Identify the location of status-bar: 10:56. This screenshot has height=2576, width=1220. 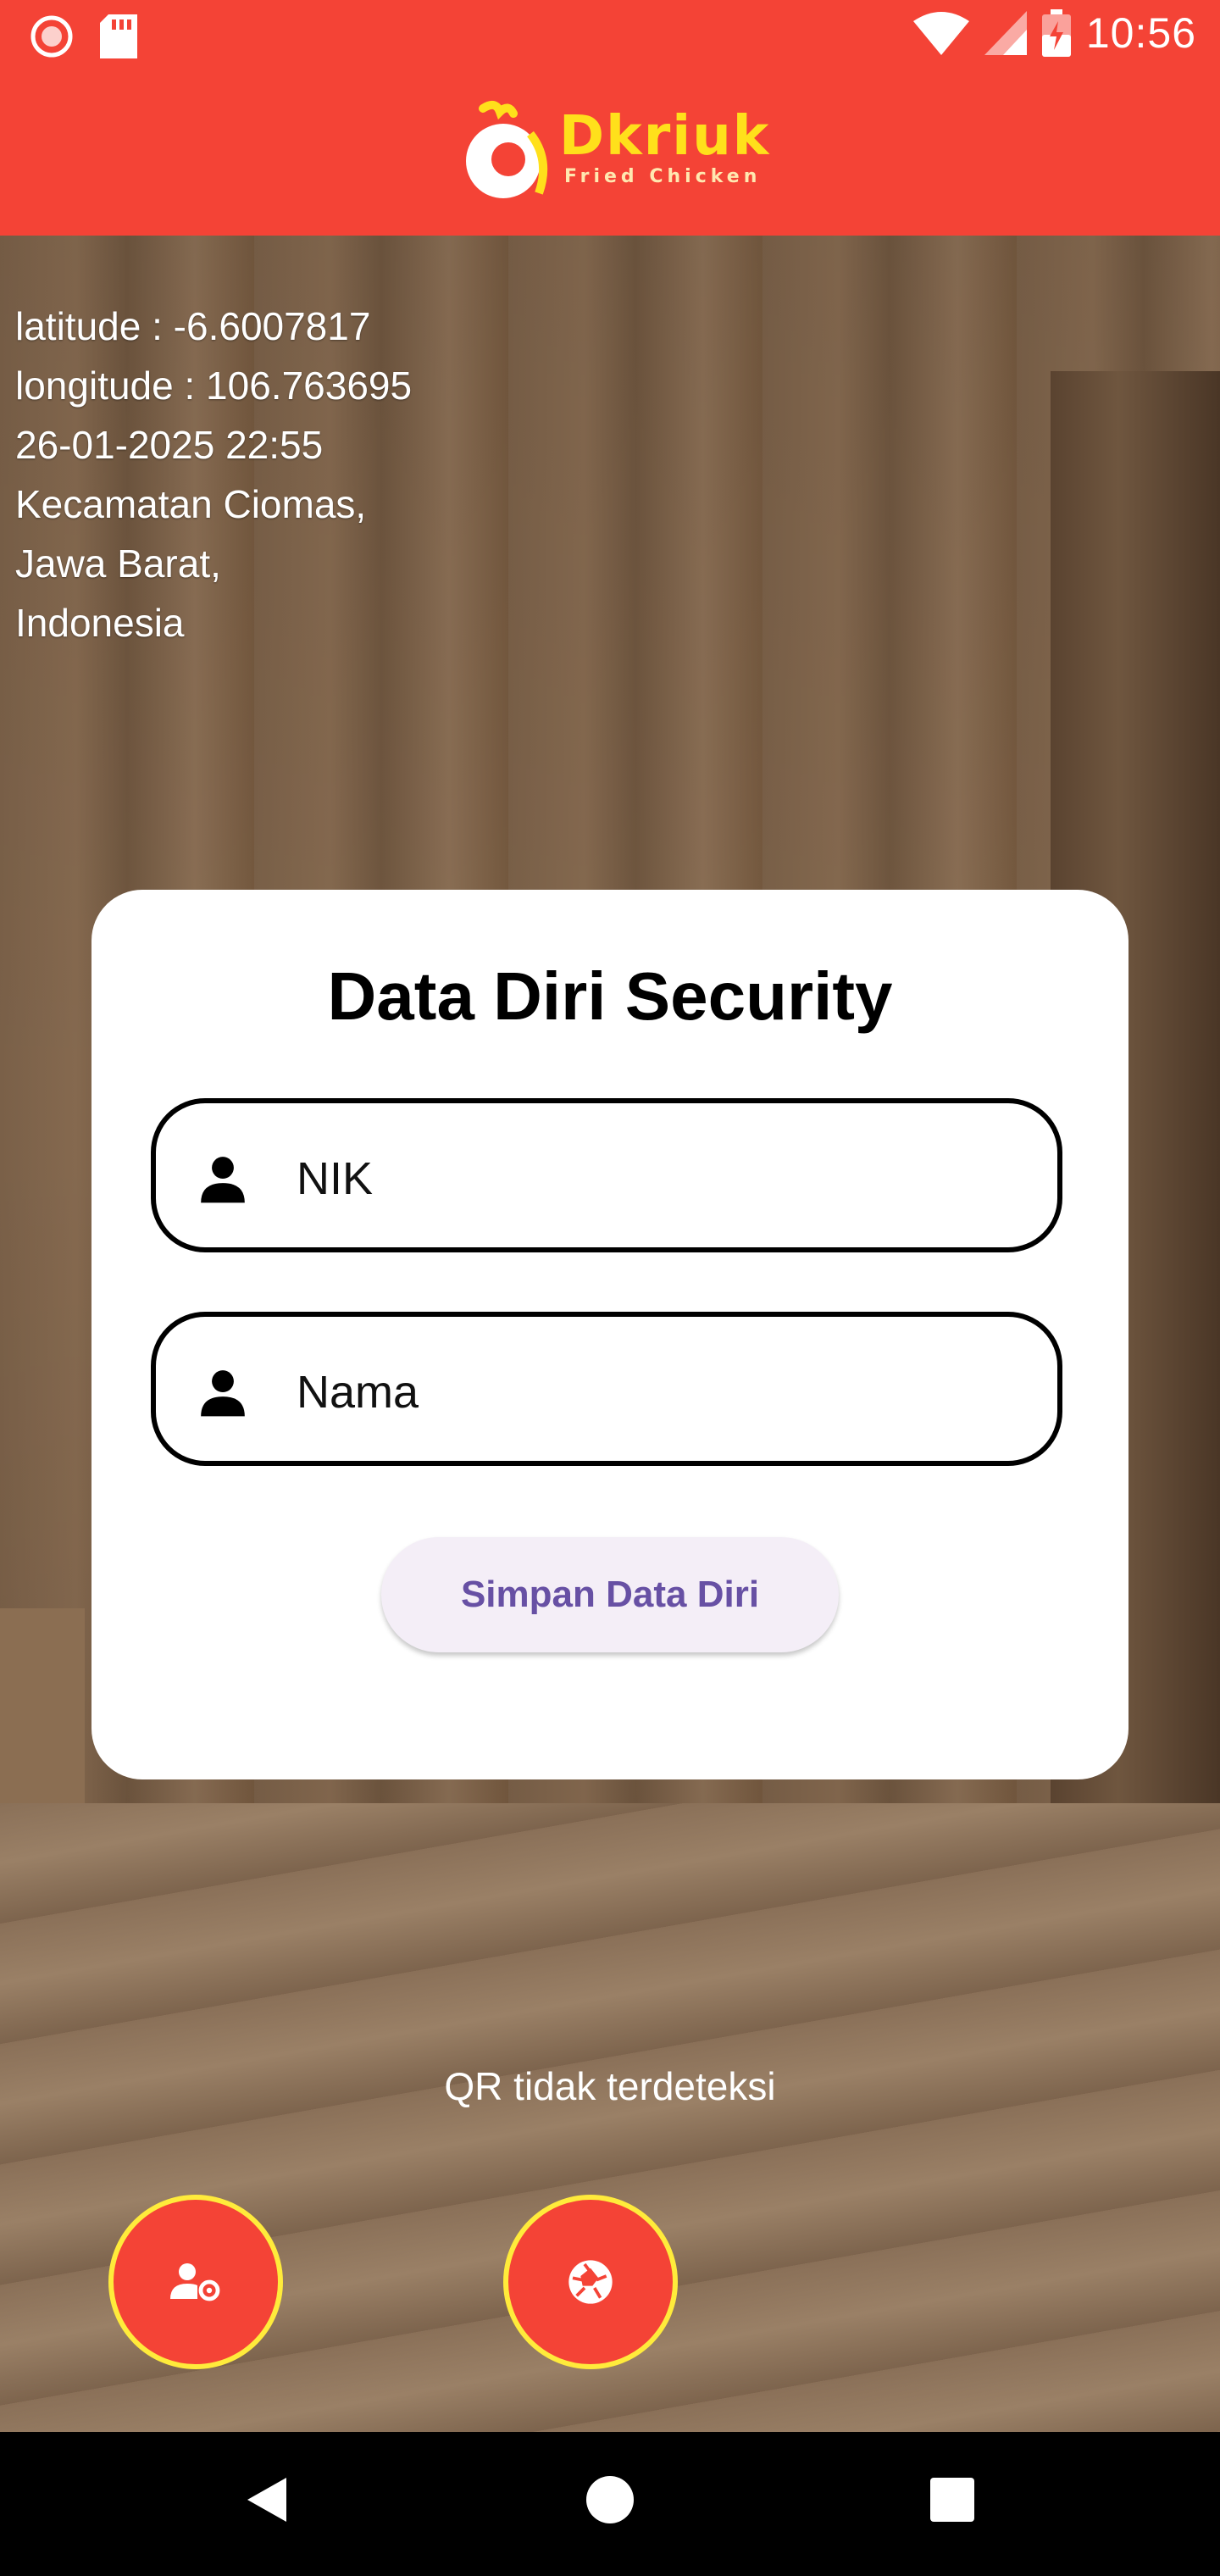
(610, 36).